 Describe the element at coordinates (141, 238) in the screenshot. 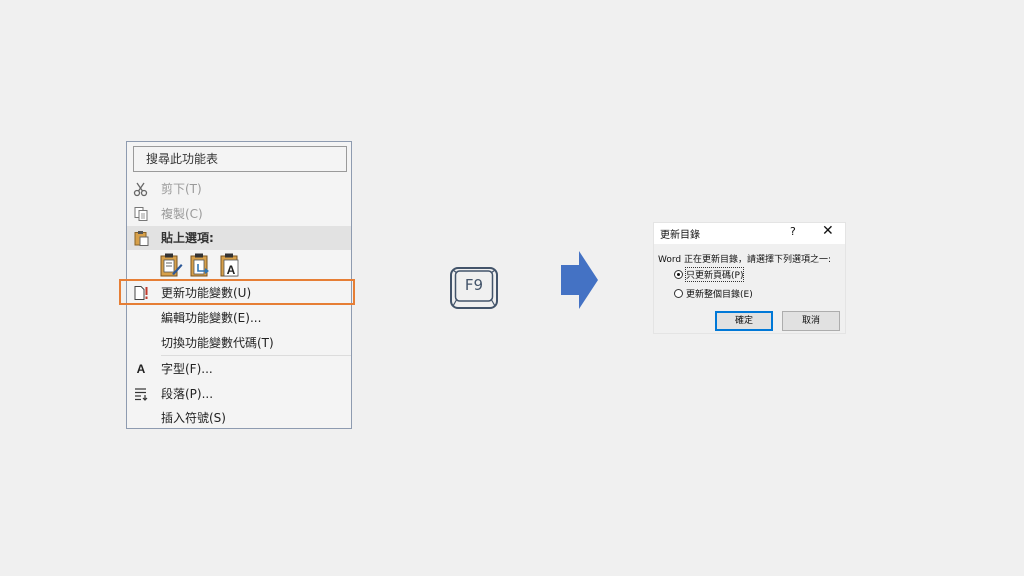

I see `clipboard-icon` at that location.